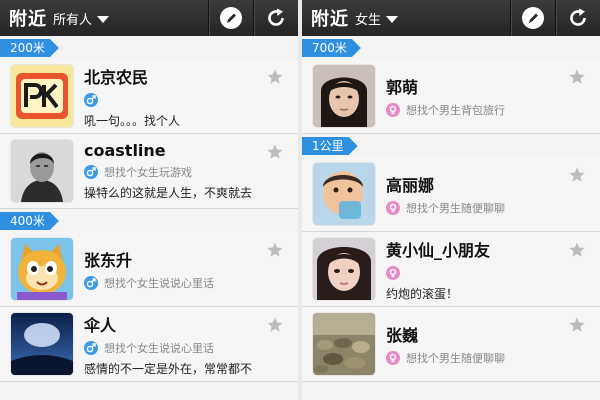  Describe the element at coordinates (29, 221) in the screenshot. I see `distance-tag: 400米` at that location.